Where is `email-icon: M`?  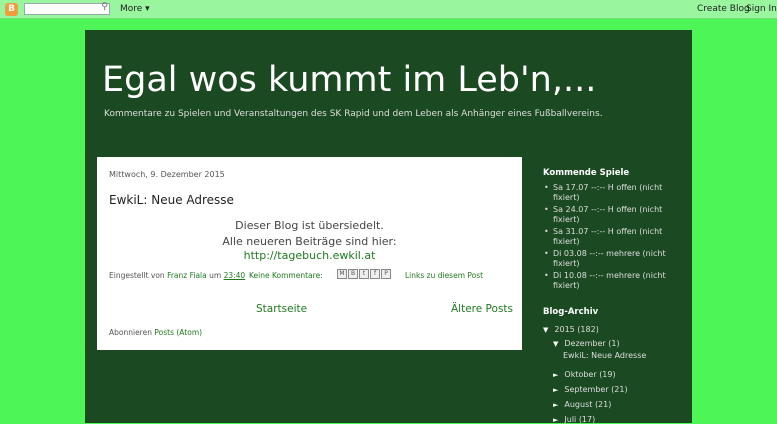 email-icon: M is located at coordinates (342, 274).